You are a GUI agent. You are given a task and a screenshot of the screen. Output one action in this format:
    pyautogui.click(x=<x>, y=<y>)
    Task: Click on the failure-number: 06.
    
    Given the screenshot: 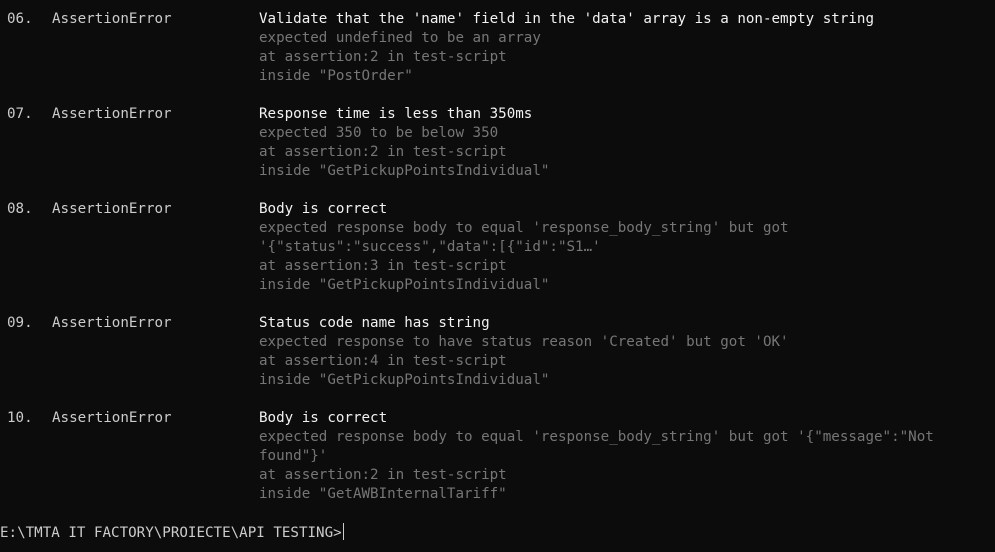 What is the action you would take?
    pyautogui.click(x=20, y=19)
    